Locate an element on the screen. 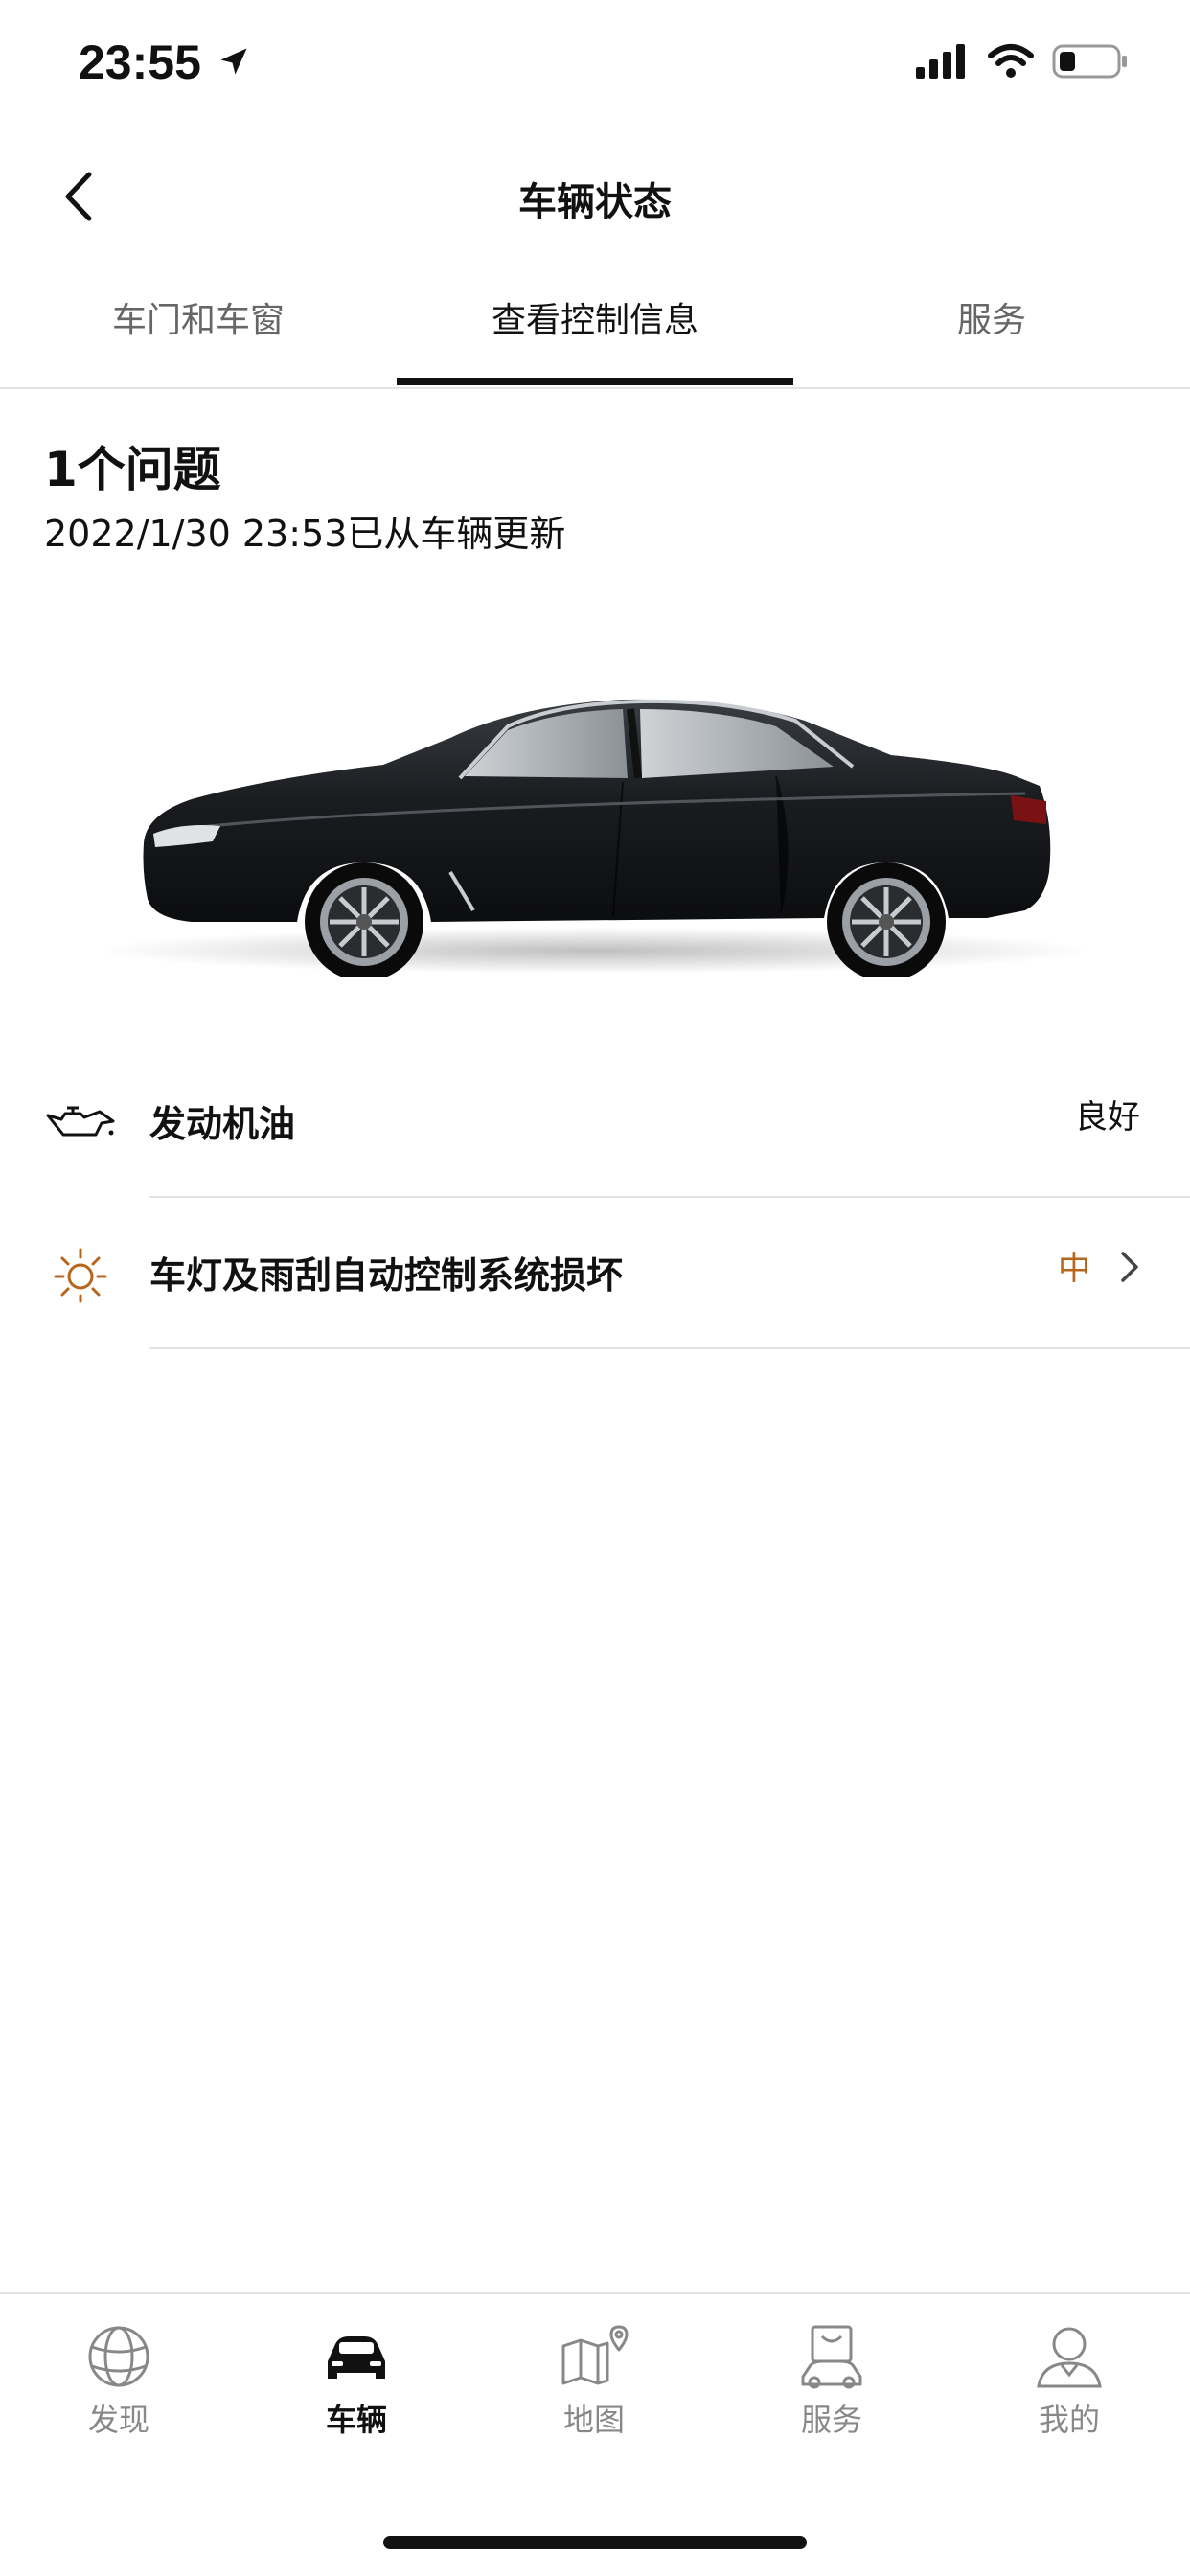 Image resolution: width=1190 pixels, height=2576 pixels. chevron-right-icon is located at coordinates (1130, 1267).